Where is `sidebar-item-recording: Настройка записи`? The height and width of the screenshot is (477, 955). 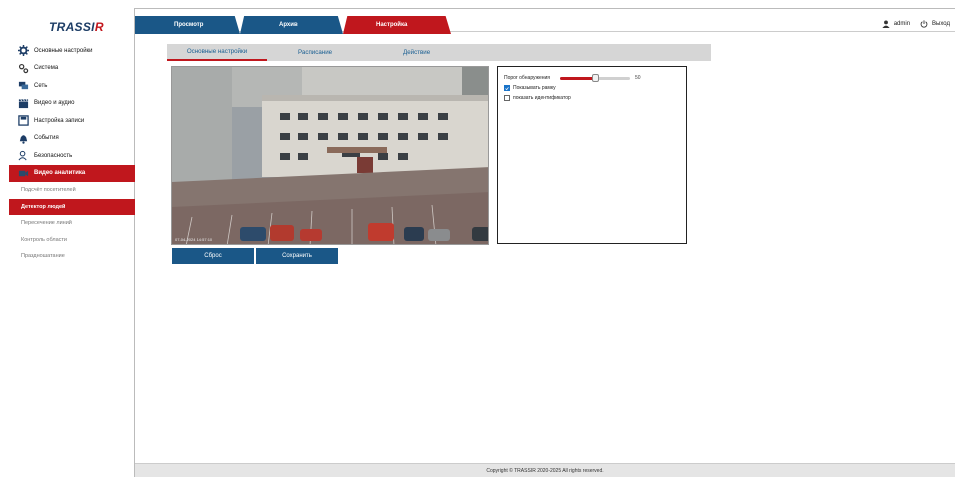
sidebar-item-recording: Настройка записи is located at coordinates (72, 121).